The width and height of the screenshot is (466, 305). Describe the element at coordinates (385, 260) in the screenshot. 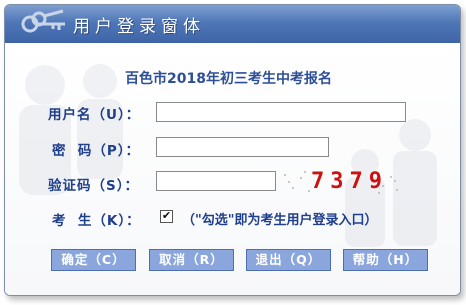

I see `help-button: 帮助（H）` at that location.